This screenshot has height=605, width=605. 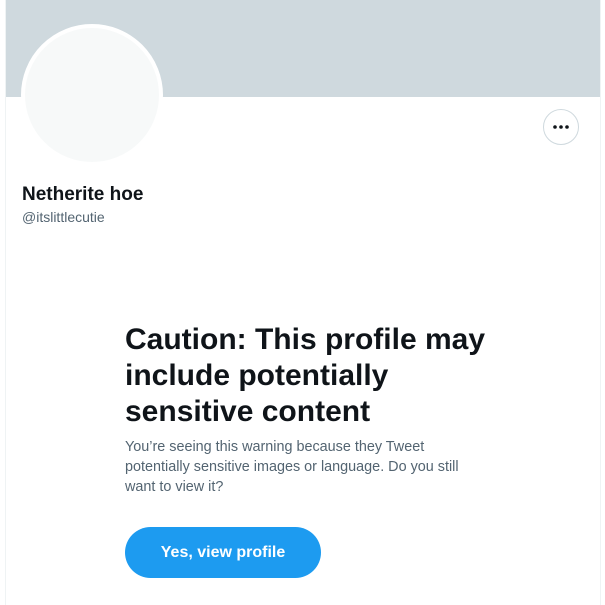 I want to click on view-profile-button: Yes, view profile, so click(x=223, y=552).